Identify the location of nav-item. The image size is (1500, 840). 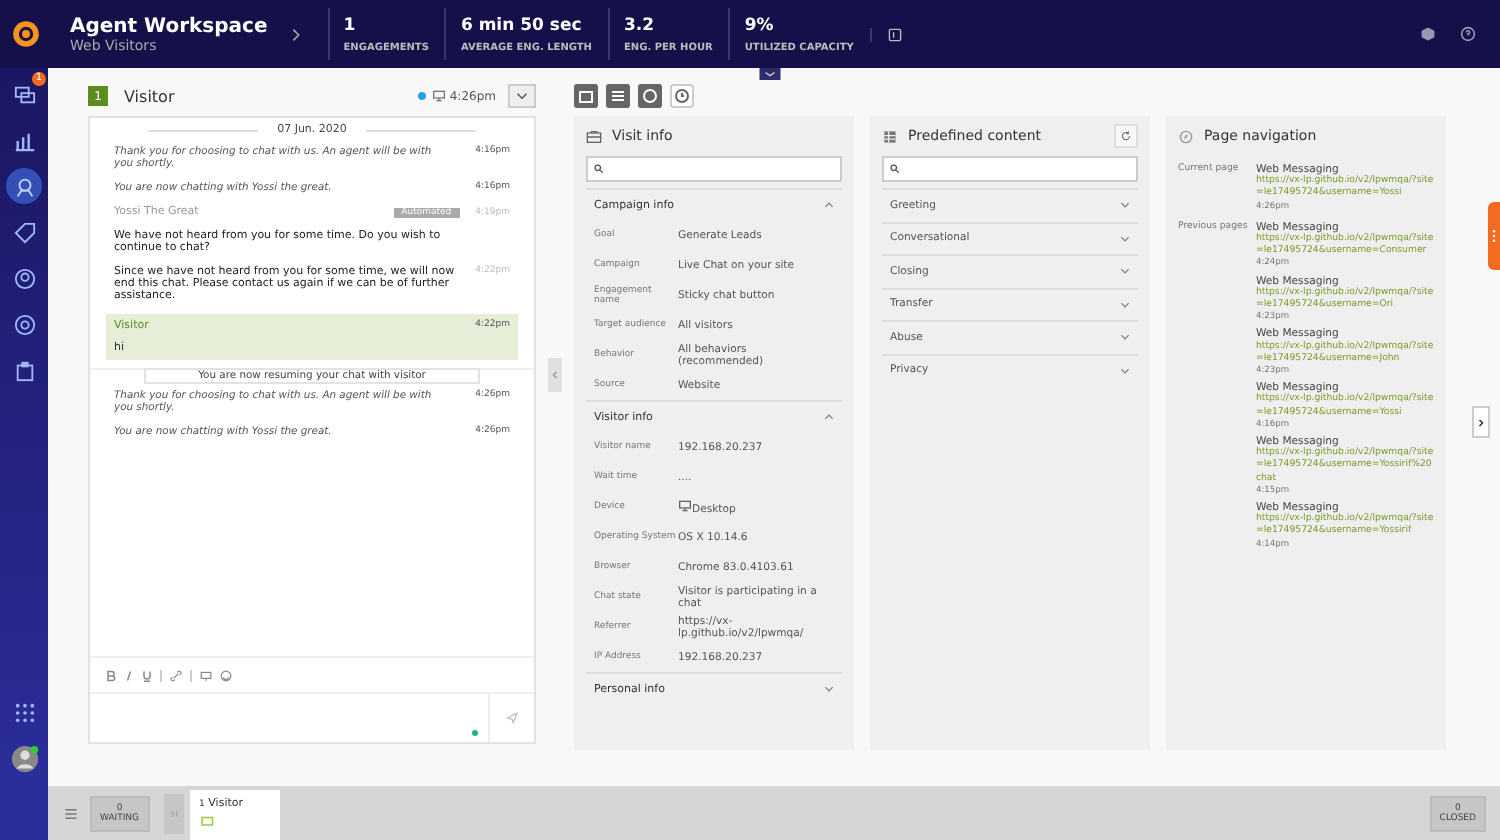
(24, 186).